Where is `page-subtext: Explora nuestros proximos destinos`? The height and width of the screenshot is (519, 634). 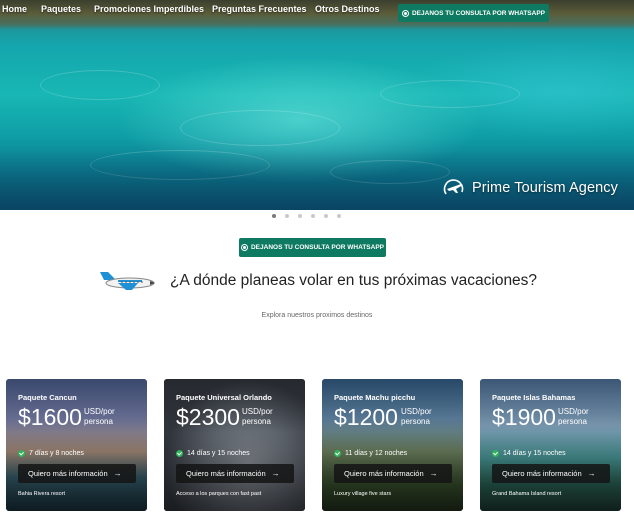
page-subtext: Explora nuestros proximos destinos is located at coordinates (317, 315).